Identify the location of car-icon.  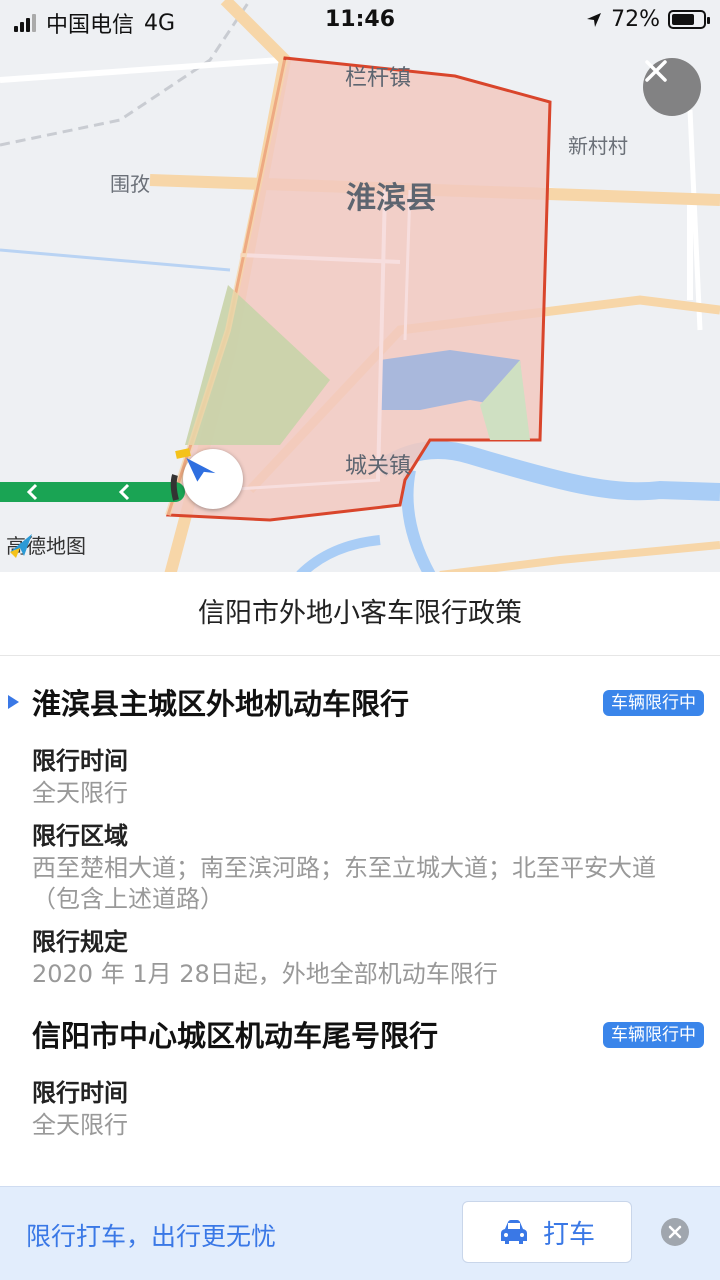
(513, 1232).